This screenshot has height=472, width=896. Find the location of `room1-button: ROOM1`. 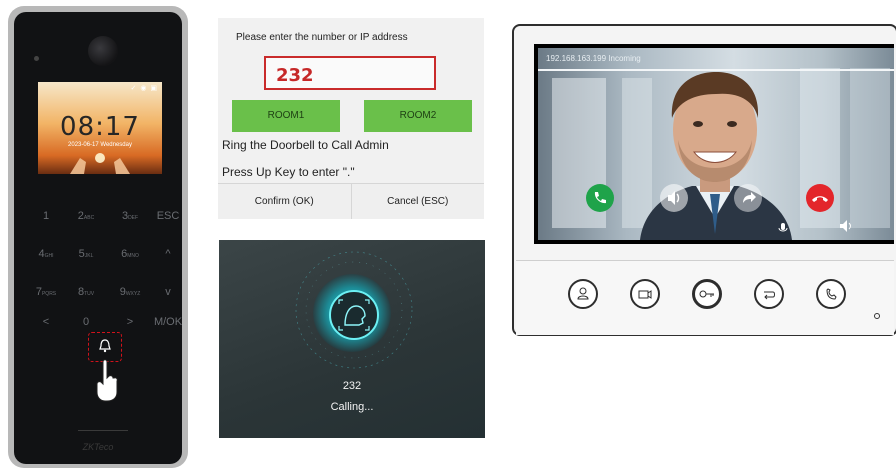

room1-button: ROOM1 is located at coordinates (286, 116).